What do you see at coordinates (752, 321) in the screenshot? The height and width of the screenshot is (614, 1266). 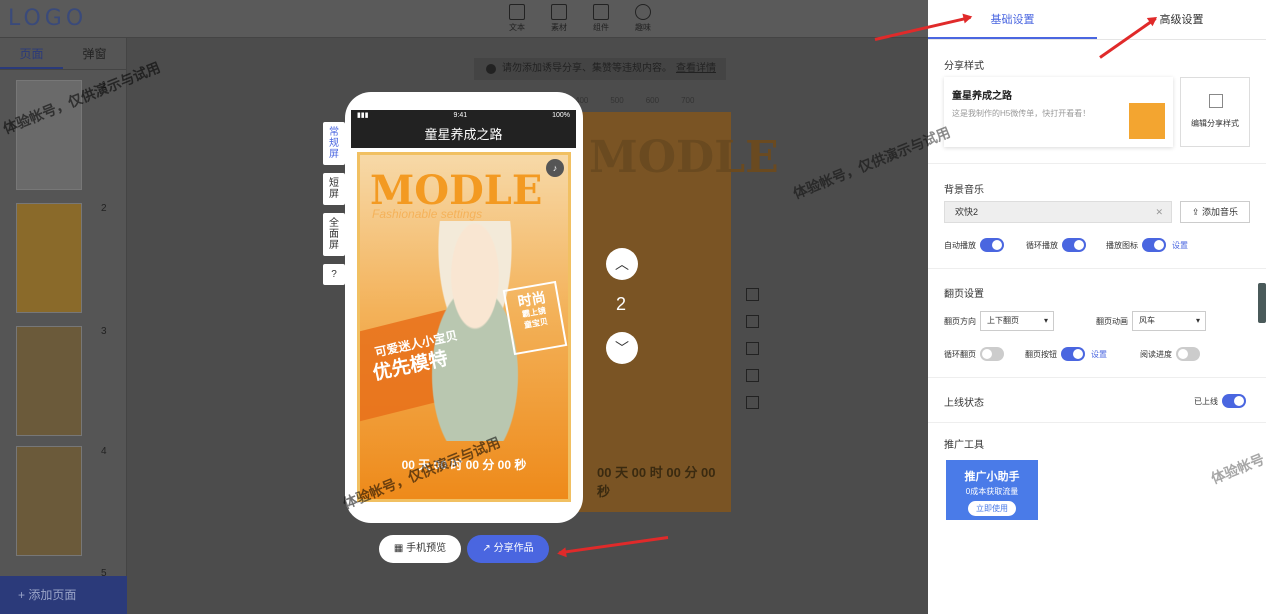 I see `copy-icon` at bounding box center [752, 321].